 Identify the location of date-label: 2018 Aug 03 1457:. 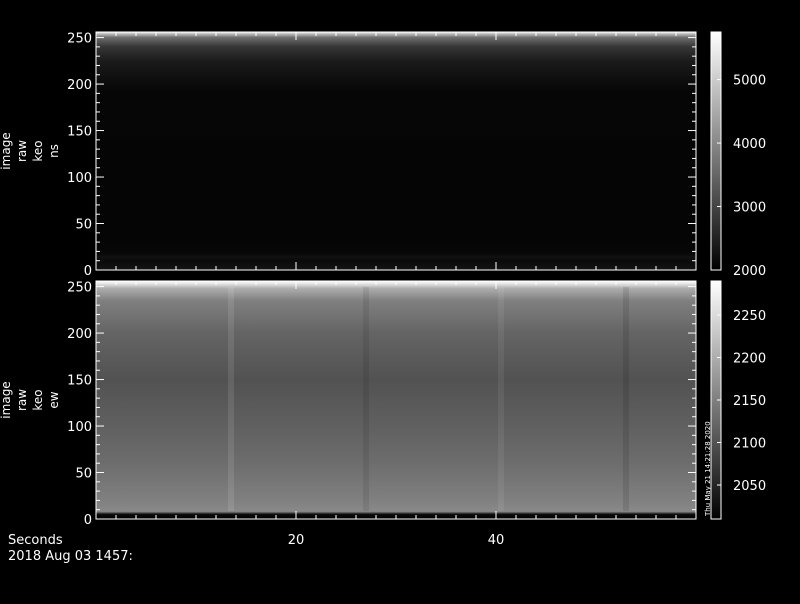
(70, 556).